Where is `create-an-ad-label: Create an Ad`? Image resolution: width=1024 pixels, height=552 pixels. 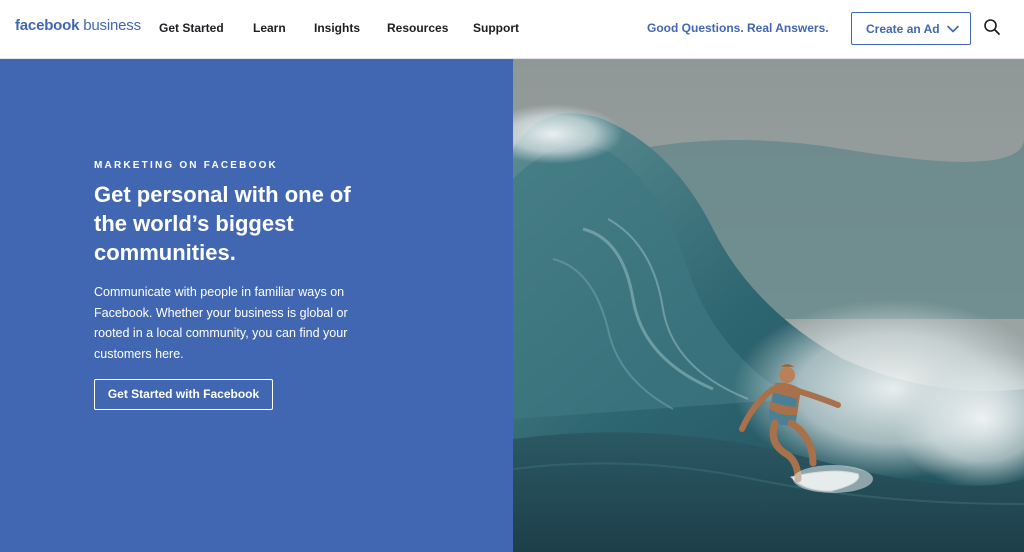 create-an-ad-label: Create an Ad is located at coordinates (903, 29).